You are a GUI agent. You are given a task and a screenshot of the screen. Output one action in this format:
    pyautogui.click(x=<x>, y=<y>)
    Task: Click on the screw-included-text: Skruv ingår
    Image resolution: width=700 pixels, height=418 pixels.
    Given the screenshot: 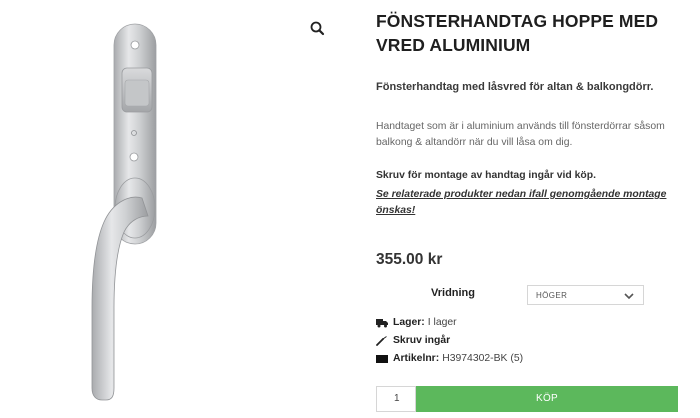 What is the action you would take?
    pyautogui.click(x=422, y=340)
    